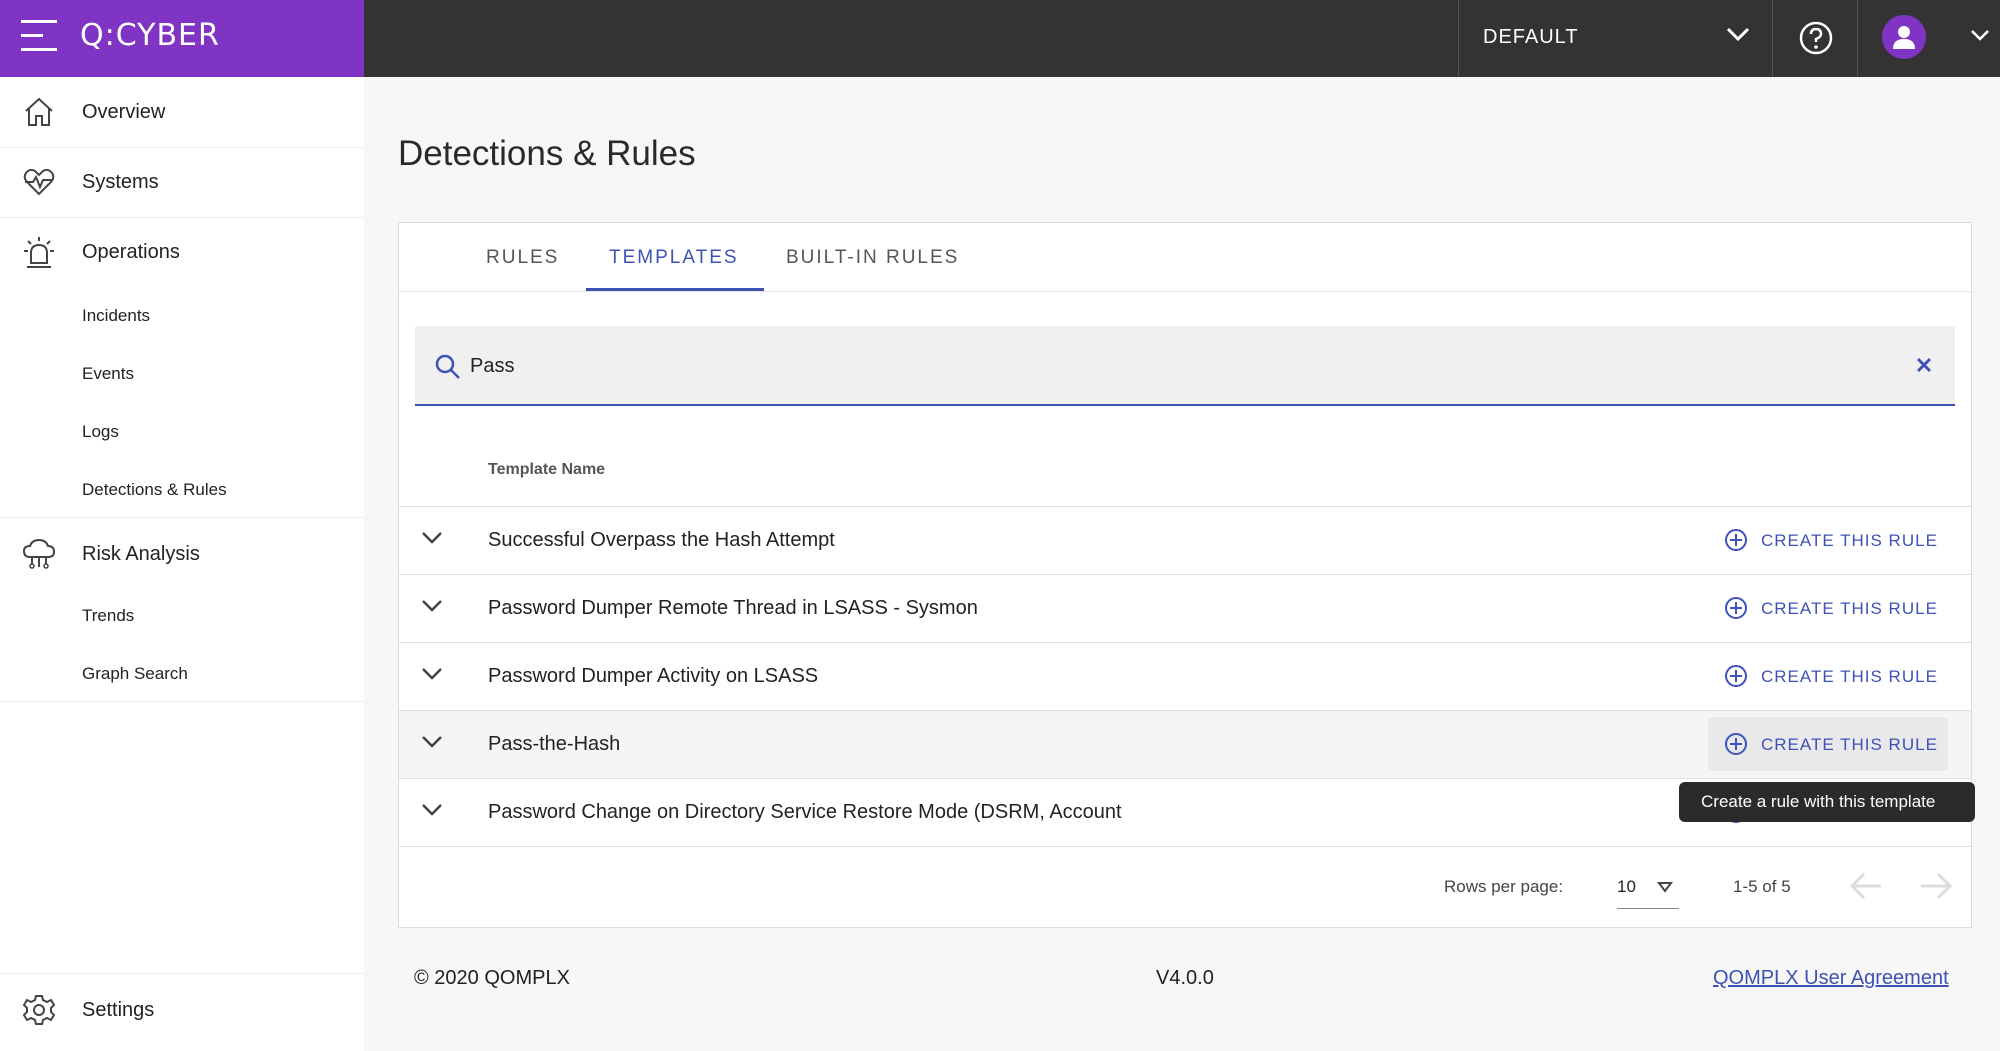 The height and width of the screenshot is (1051, 2000). I want to click on template-name: Pass-the-Hash, so click(554, 744).